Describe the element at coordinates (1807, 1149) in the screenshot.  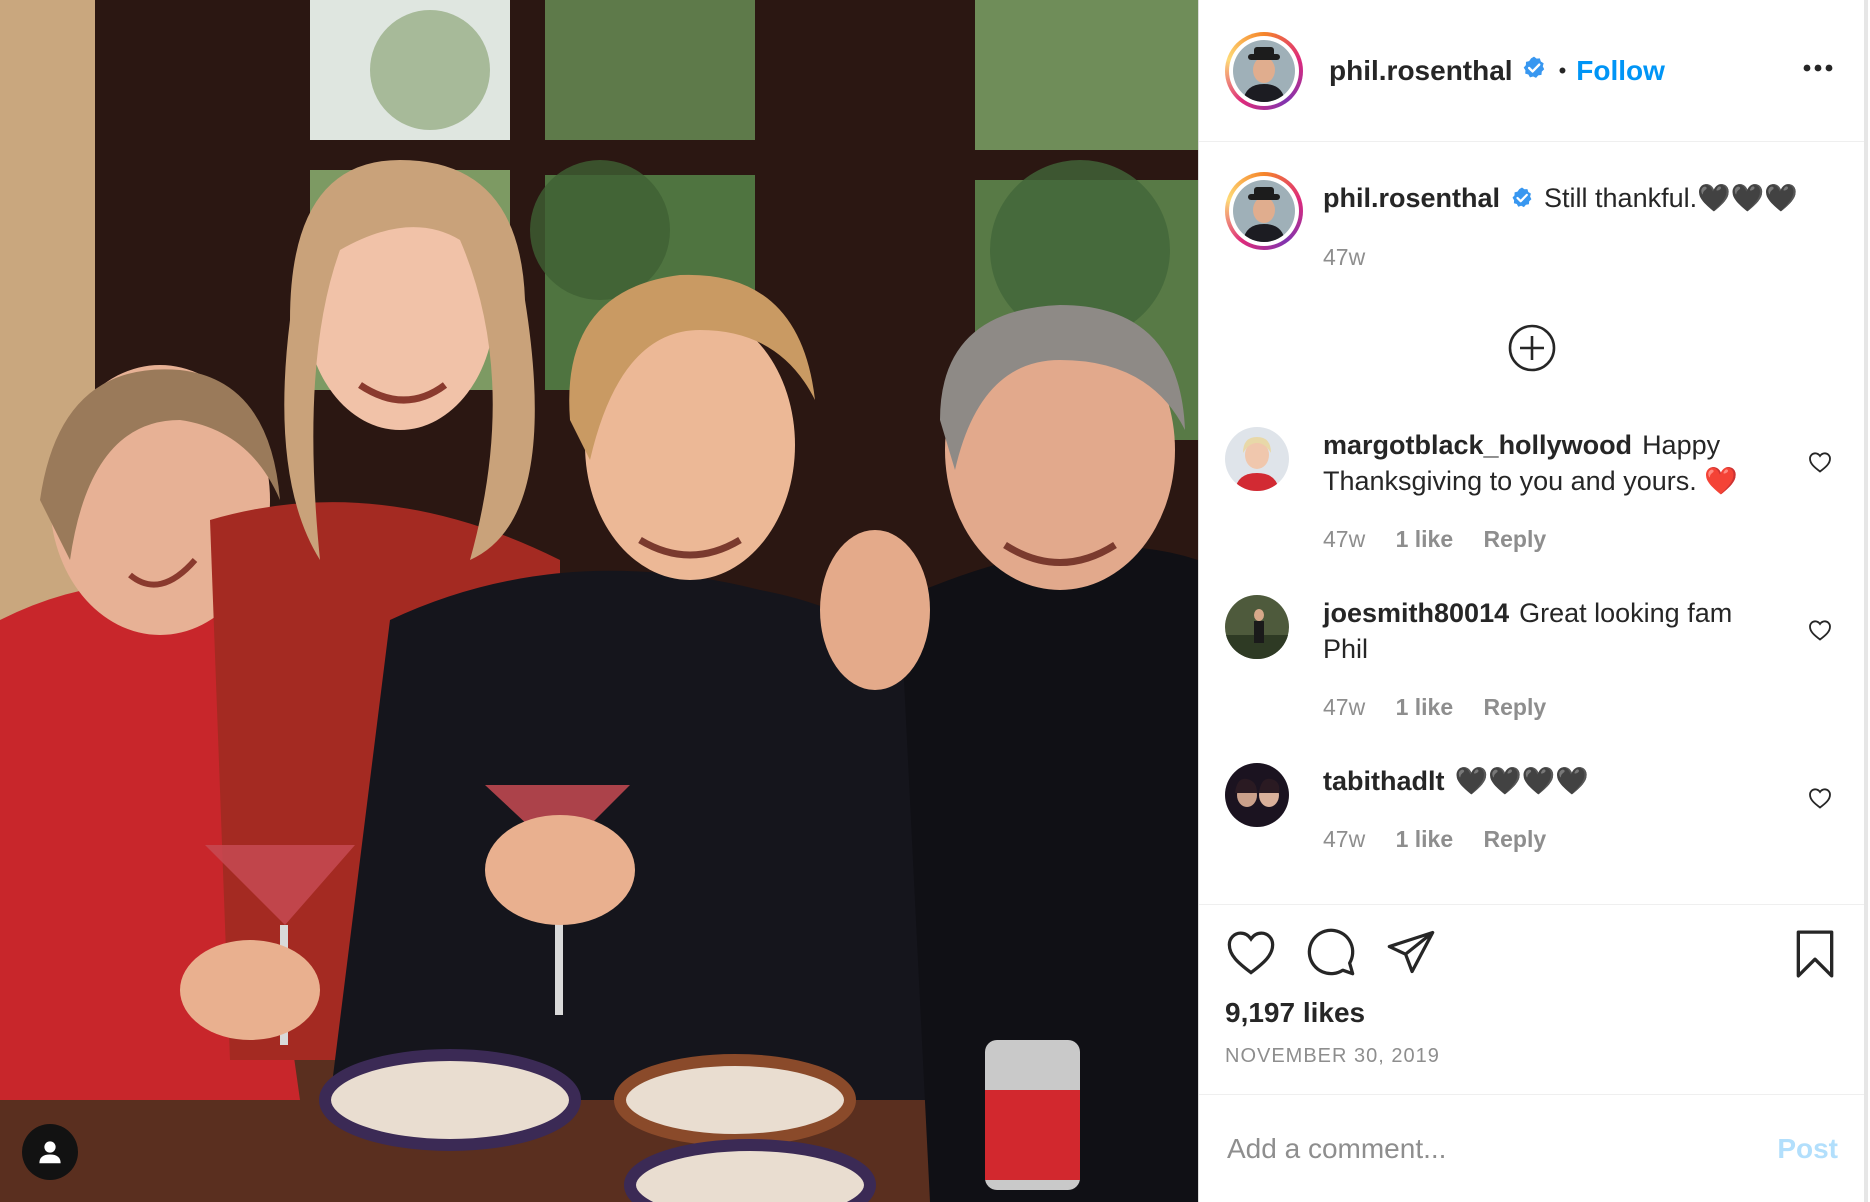
I see `post-comment-button: Post` at that location.